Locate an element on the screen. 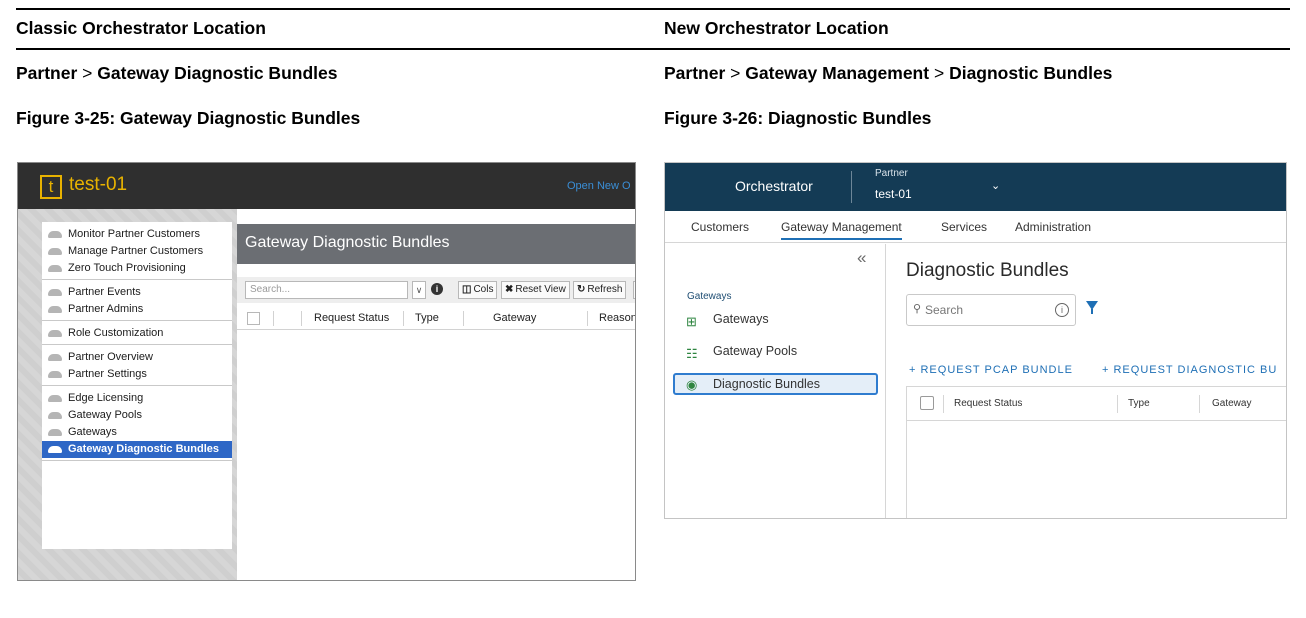 This screenshot has height=618, width=1306. sidebar-item-label: Gateway Pools is located at coordinates (105, 415).